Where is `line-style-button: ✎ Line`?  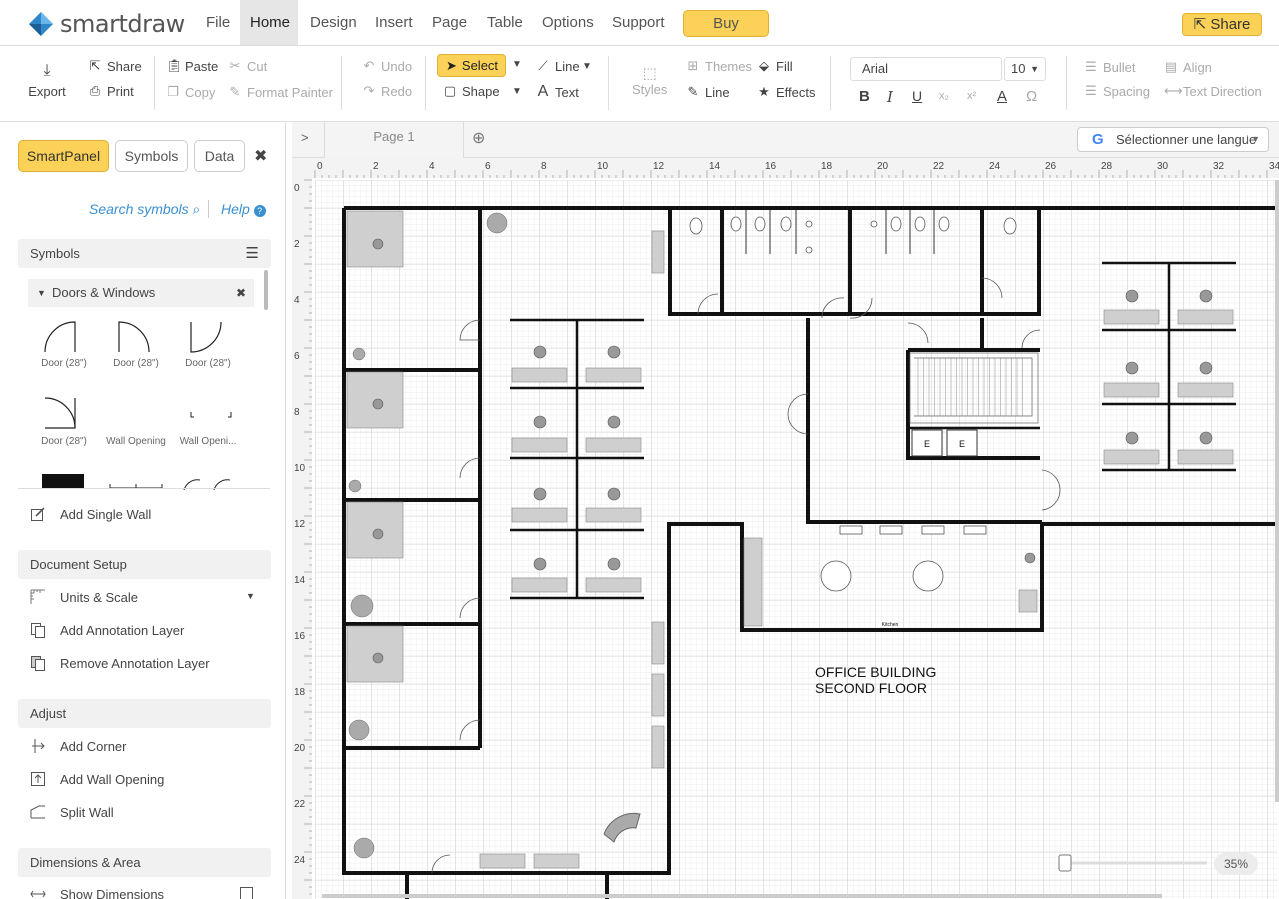
line-style-button: ✎ Line is located at coordinates (708, 92).